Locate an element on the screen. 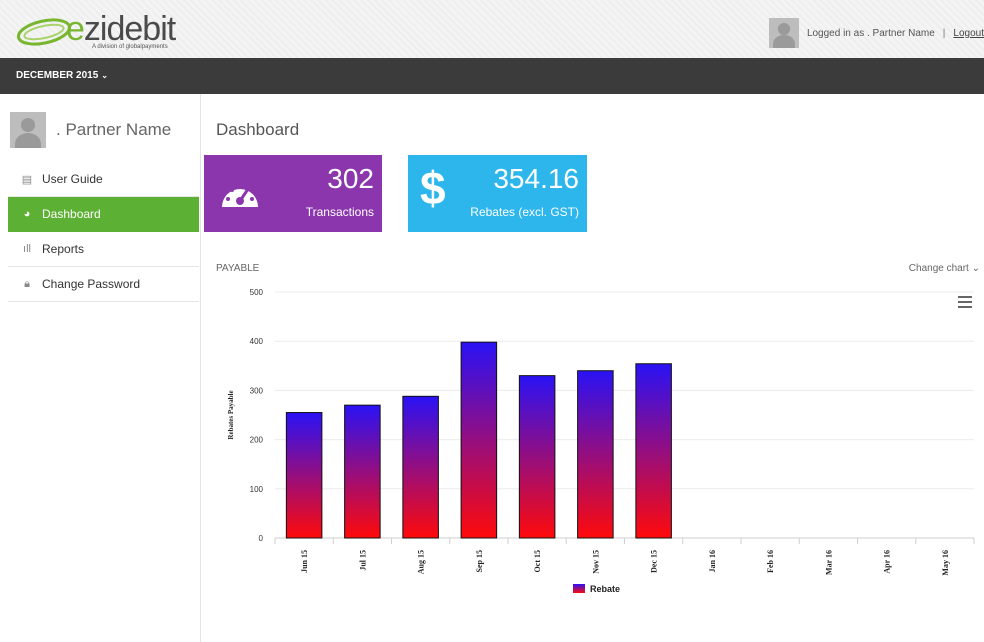  avatar is located at coordinates (28, 130).